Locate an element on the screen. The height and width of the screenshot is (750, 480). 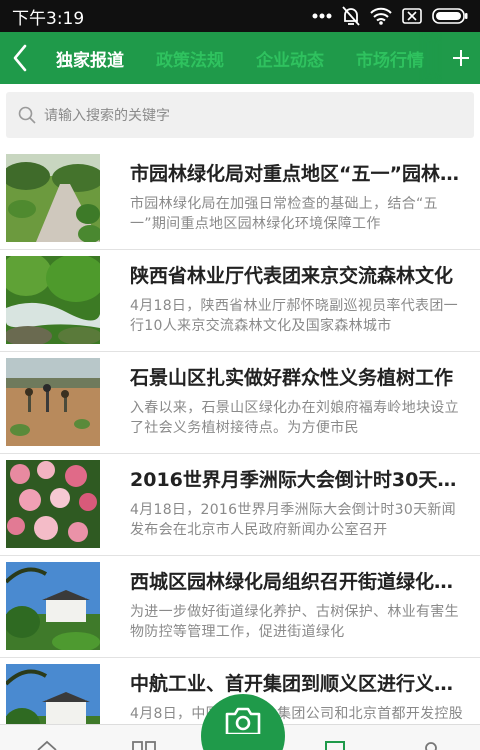
add-tab-button is located at coordinates (461, 58).